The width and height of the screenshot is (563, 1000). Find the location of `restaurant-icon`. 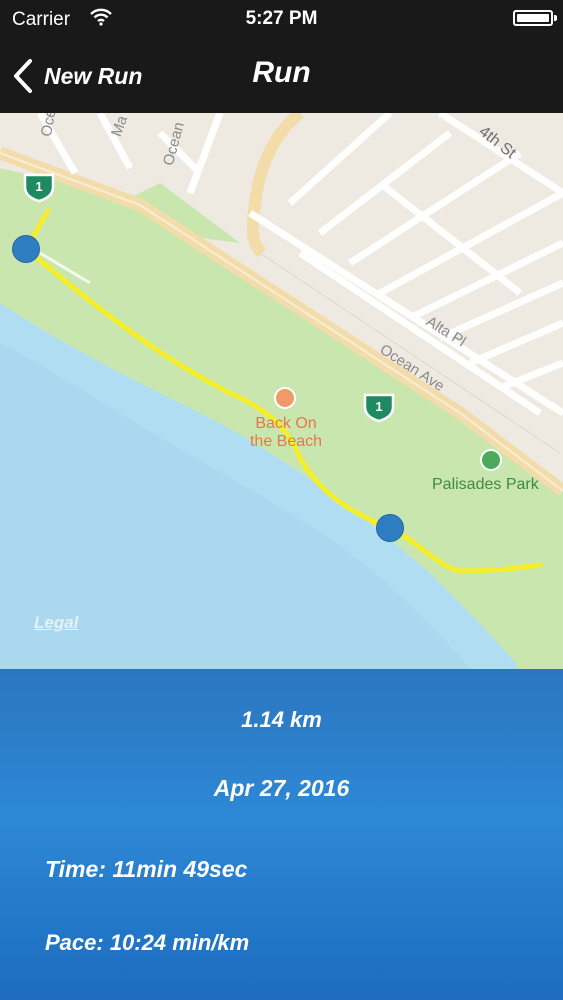

restaurant-icon is located at coordinates (285, 398).